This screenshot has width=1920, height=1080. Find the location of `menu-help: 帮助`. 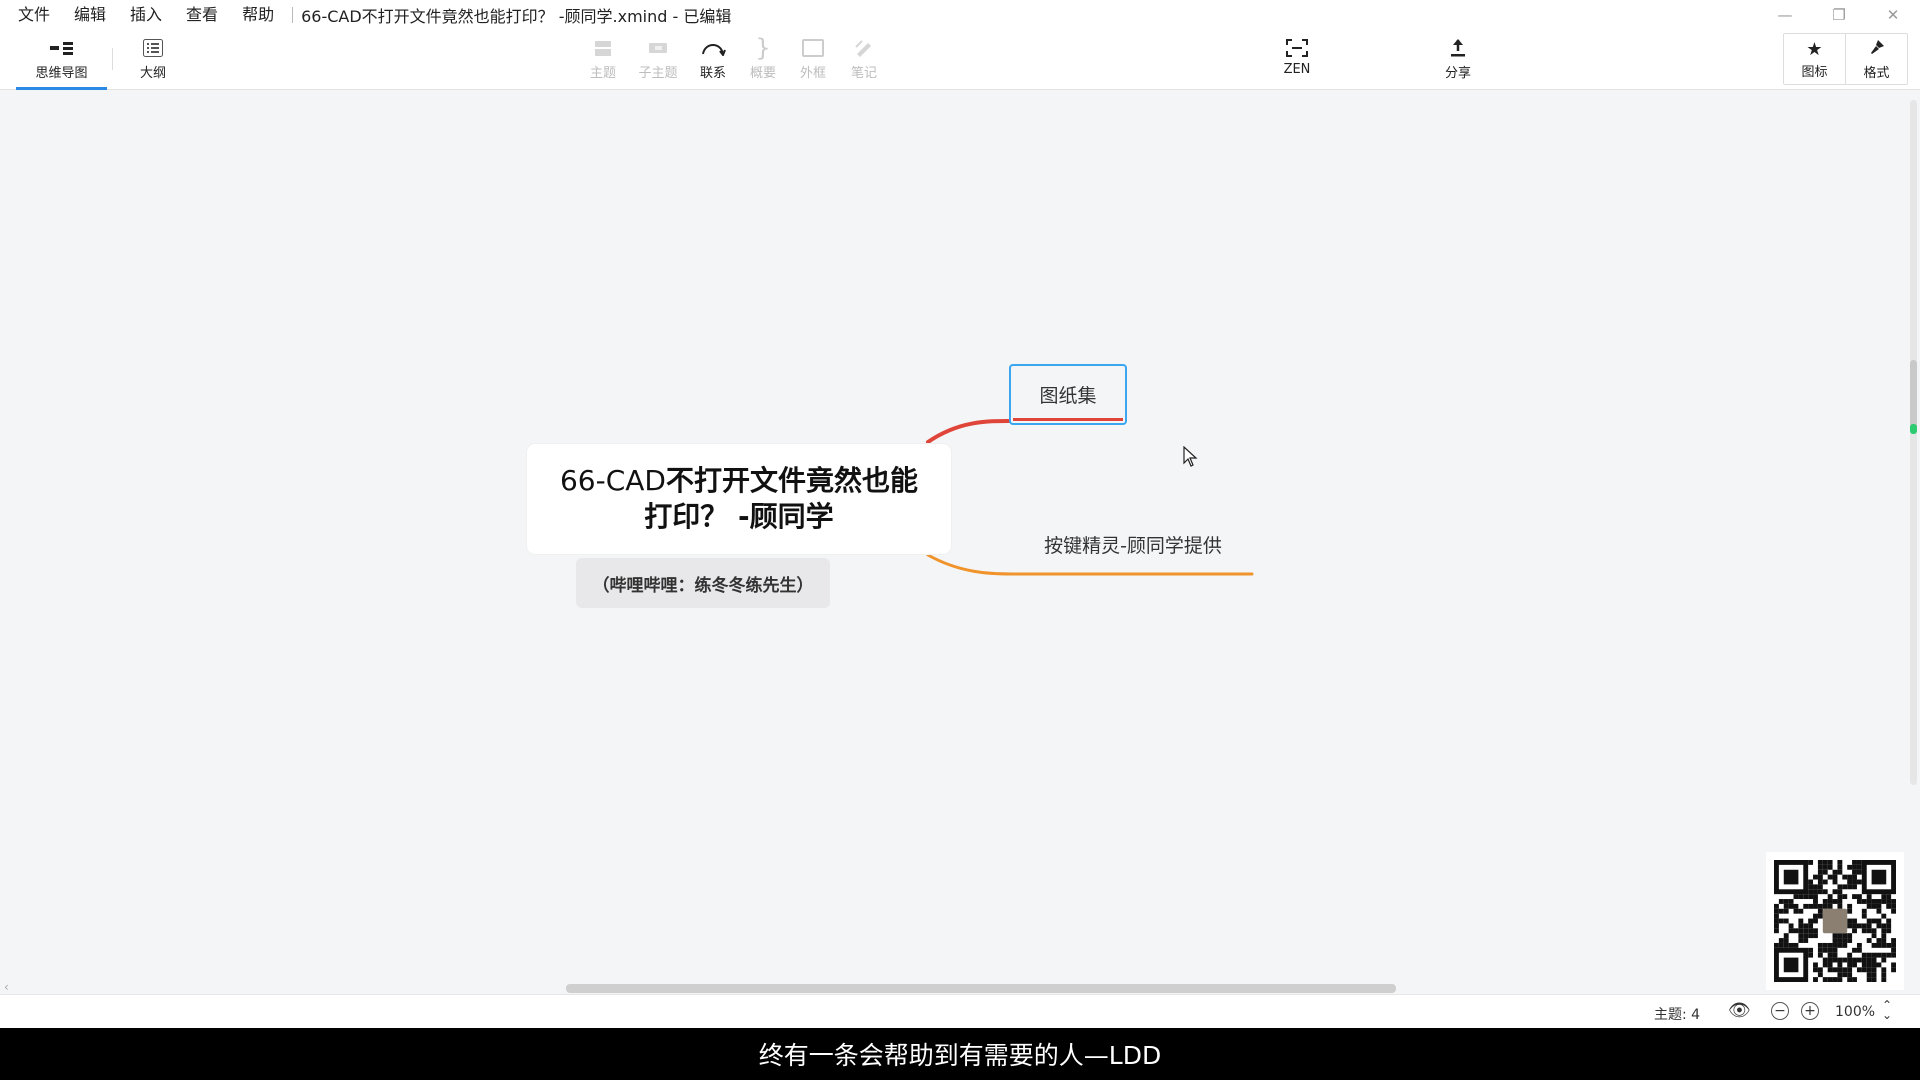

menu-help: 帮助 is located at coordinates (258, 15).